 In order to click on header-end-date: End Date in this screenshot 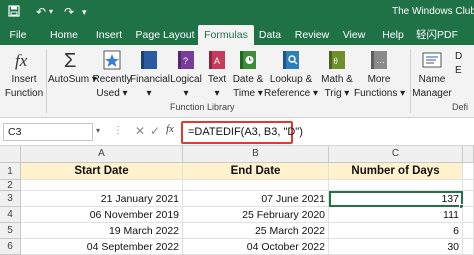, I will do `click(256, 171)`.